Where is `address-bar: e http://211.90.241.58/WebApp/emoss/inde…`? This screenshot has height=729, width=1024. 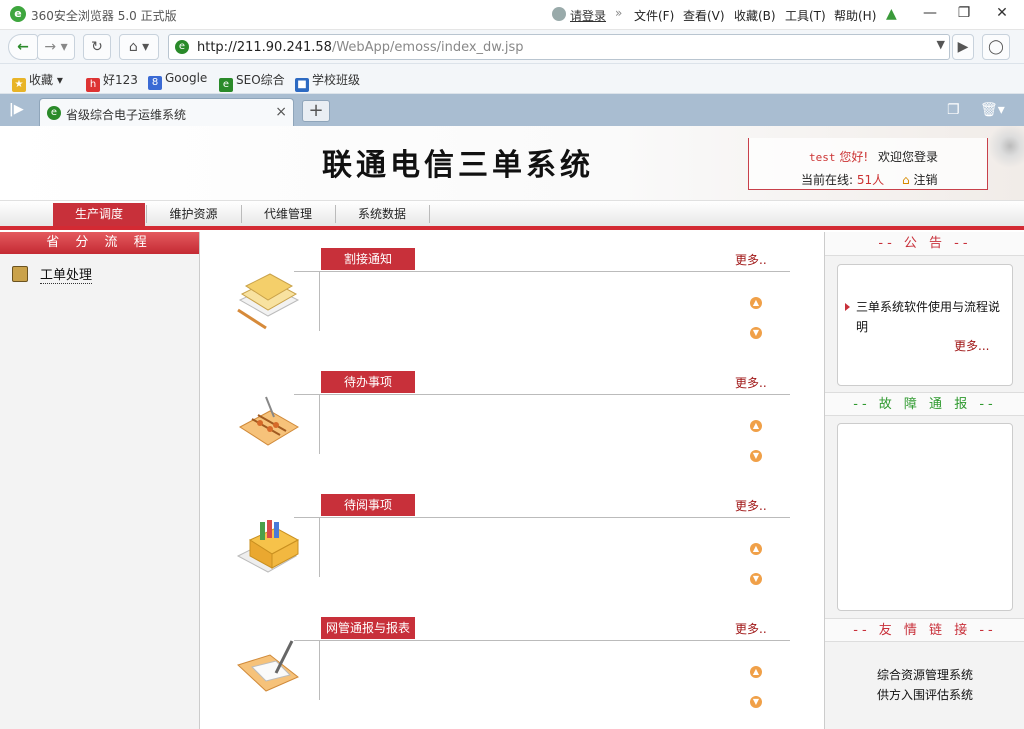 address-bar: e http://211.90.241.58/WebApp/emoss/inde… is located at coordinates (559, 47).